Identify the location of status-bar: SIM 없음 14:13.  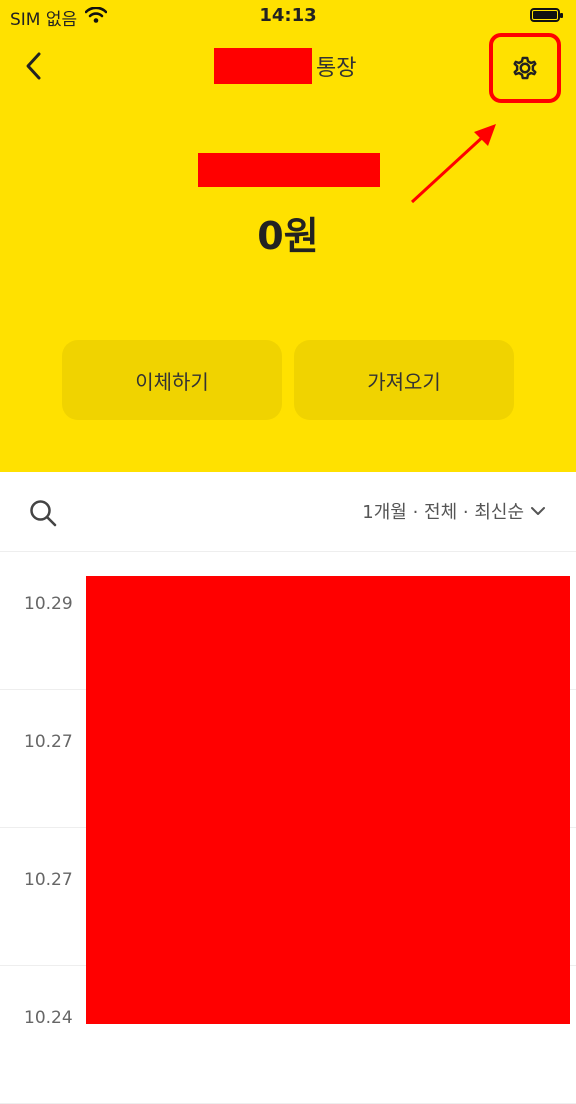
(288, 17).